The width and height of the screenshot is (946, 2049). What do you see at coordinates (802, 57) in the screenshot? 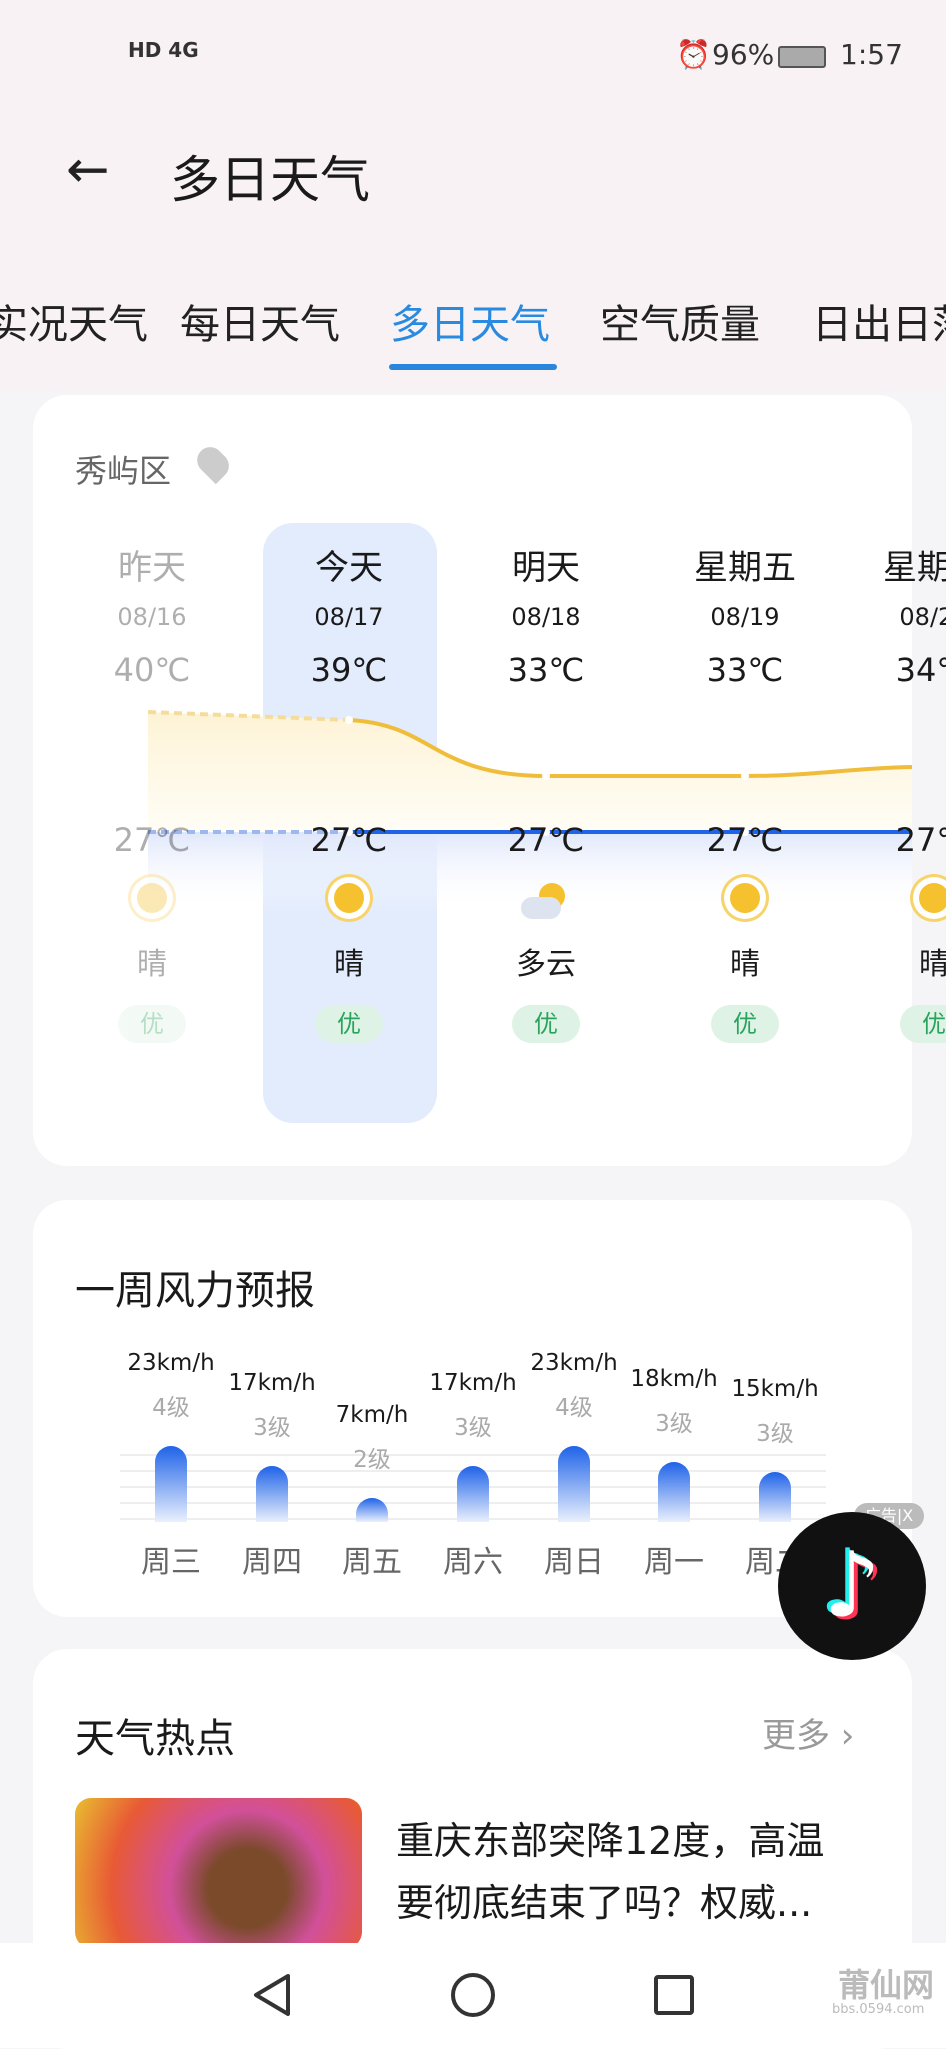
I see `battery-icon` at bounding box center [802, 57].